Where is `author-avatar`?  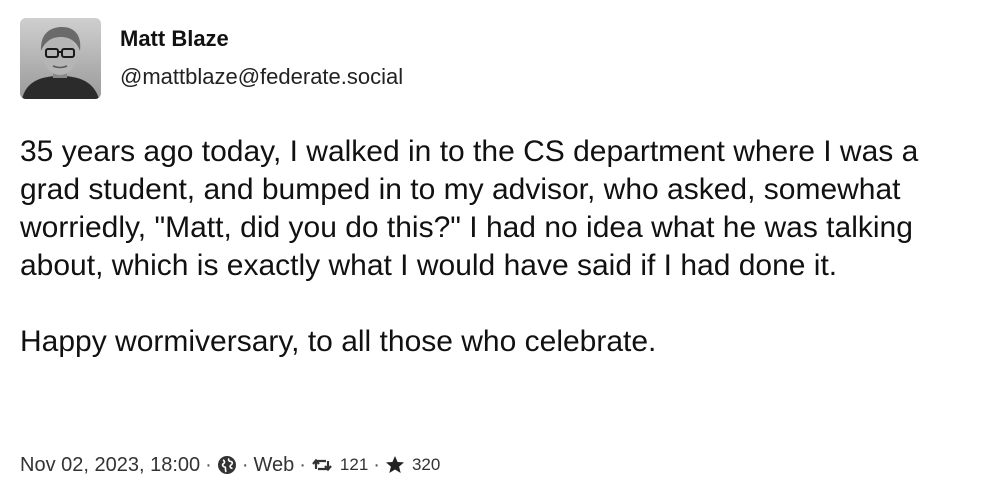 author-avatar is located at coordinates (60, 58).